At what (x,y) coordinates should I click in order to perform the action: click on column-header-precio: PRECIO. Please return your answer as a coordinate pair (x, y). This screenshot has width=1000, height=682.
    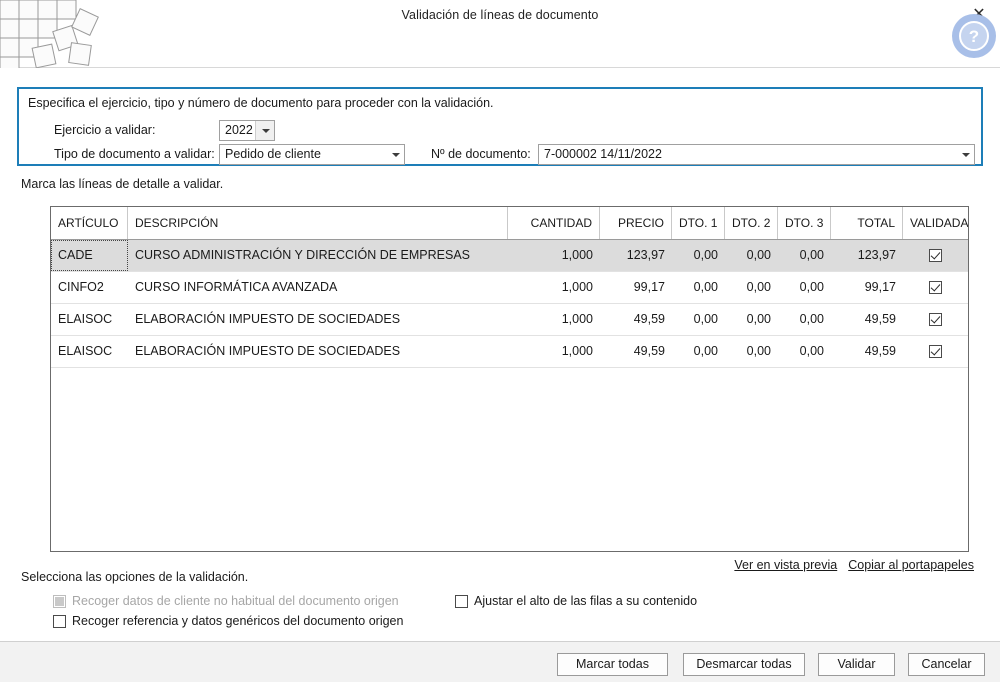
    Looking at the image, I should click on (636, 223).